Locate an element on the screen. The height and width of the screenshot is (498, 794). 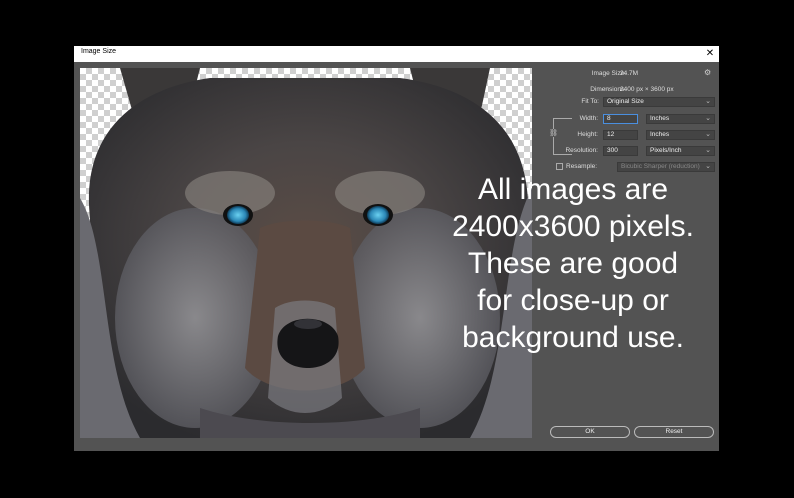
resample-value: Bicubic Sharper (reduction) is located at coordinates (660, 166).